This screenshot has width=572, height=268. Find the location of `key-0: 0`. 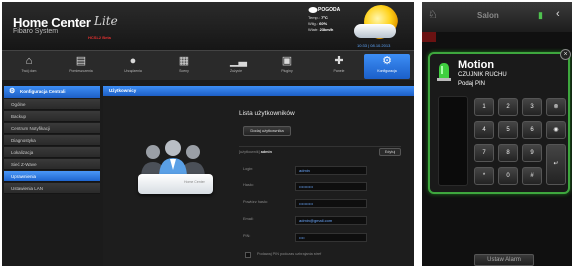

key-0: 0 is located at coordinates (508, 176).